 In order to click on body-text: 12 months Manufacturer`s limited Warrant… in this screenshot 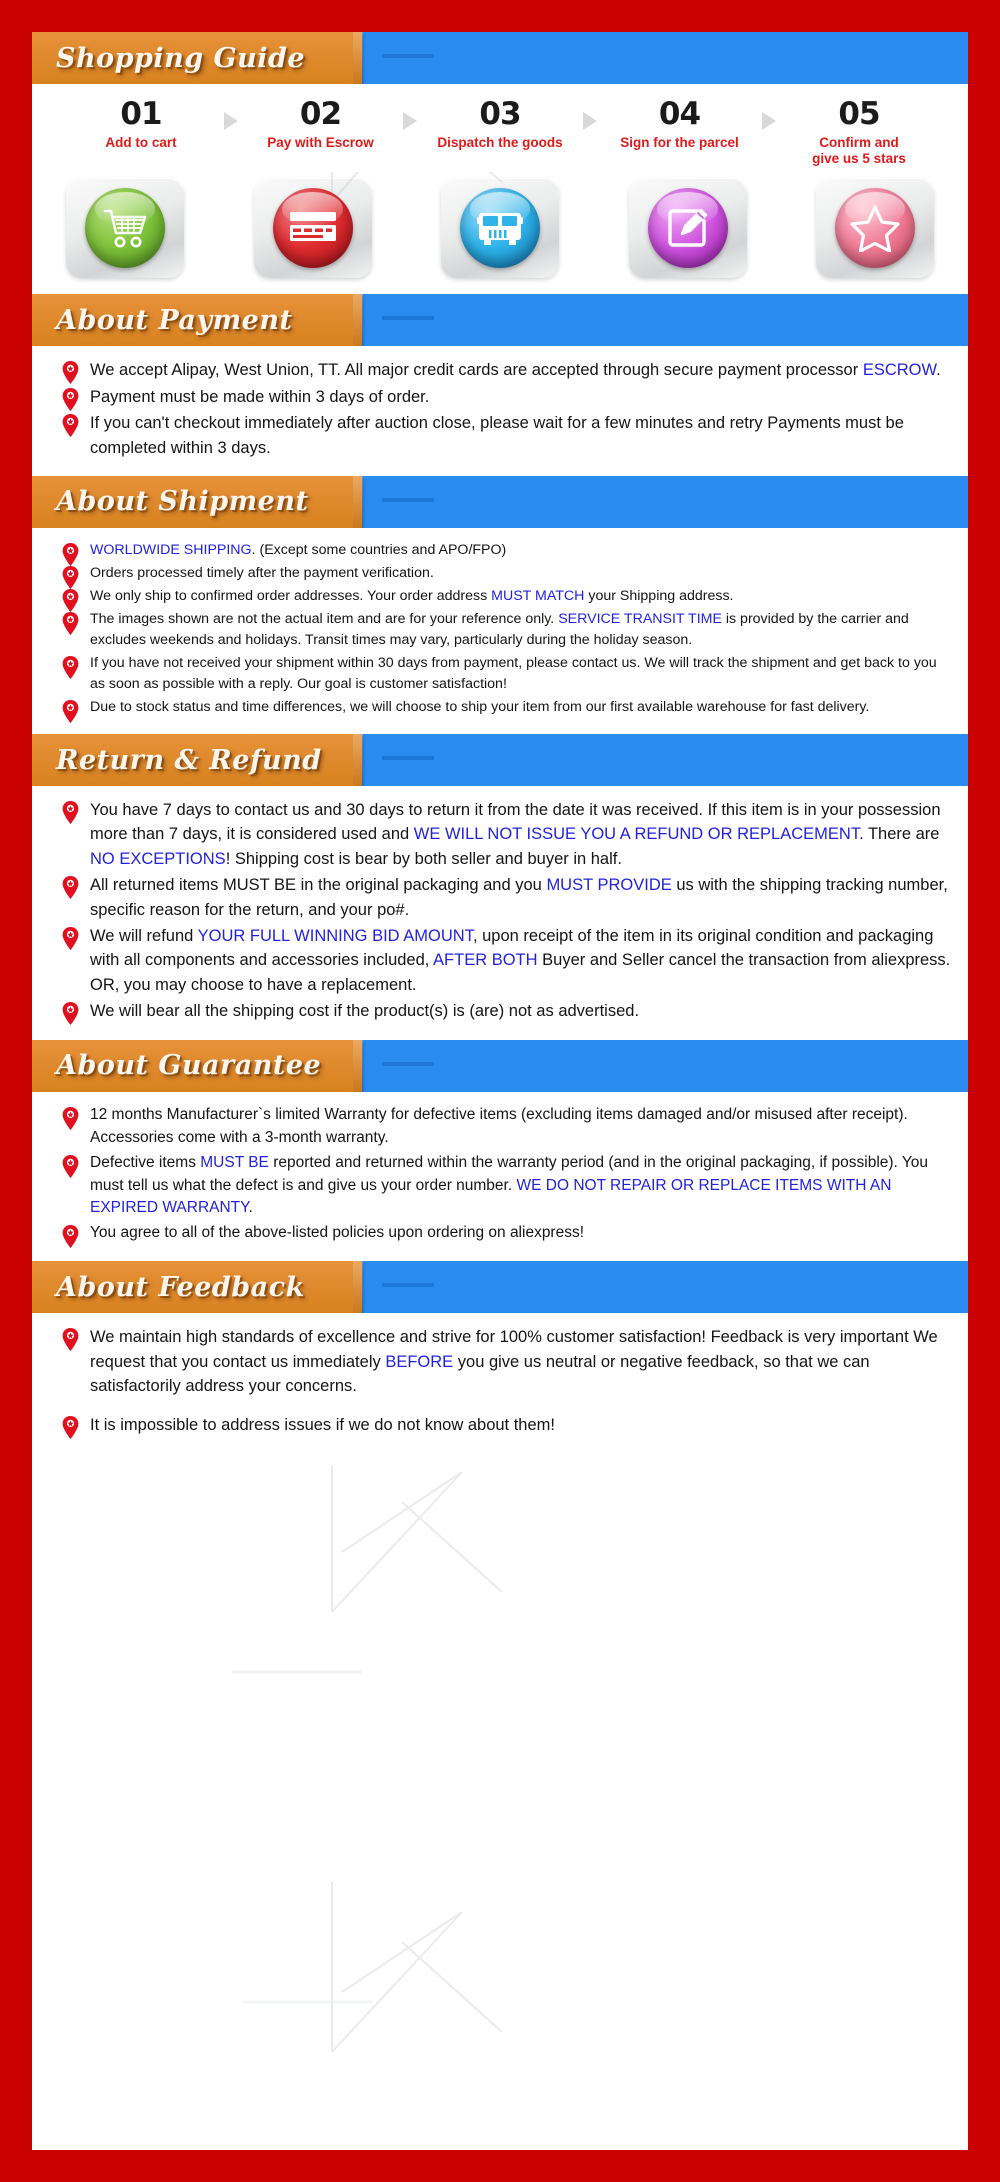, I will do `click(499, 1125)`.